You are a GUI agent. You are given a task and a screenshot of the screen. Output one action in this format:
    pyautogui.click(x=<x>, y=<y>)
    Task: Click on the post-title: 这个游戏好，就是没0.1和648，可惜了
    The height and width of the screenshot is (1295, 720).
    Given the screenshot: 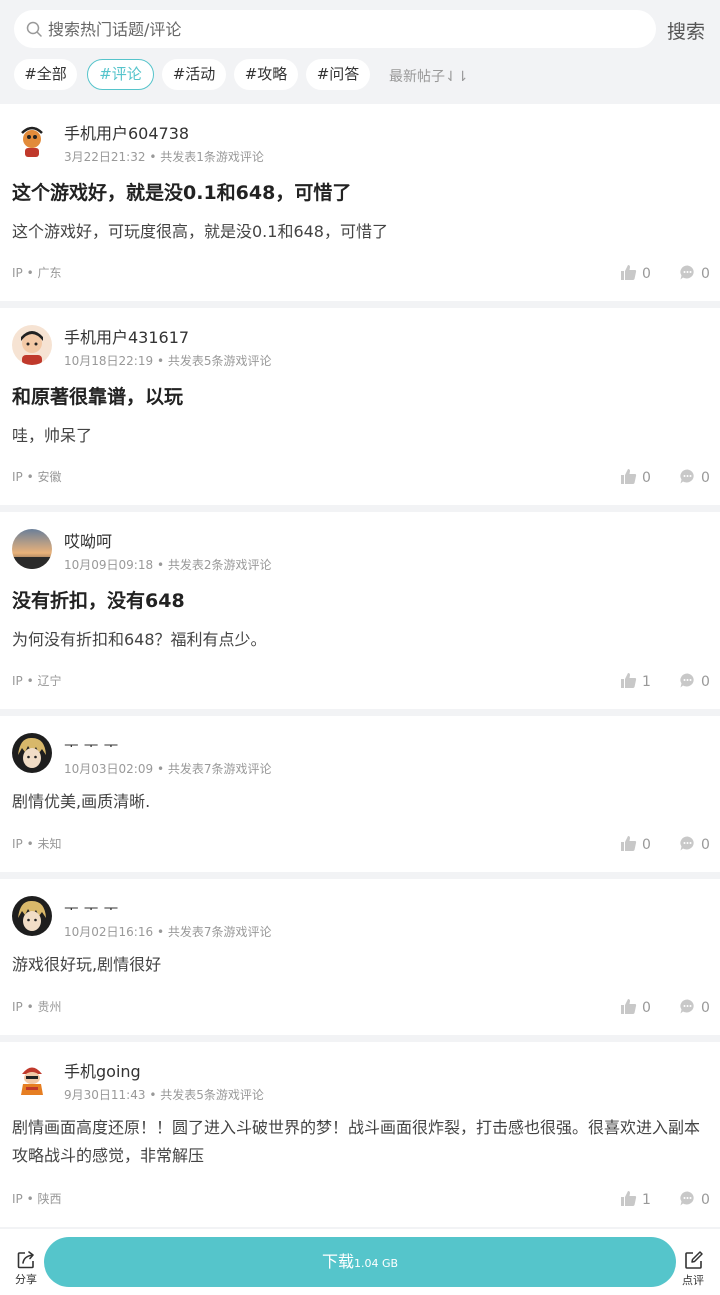 What is the action you would take?
    pyautogui.click(x=182, y=193)
    